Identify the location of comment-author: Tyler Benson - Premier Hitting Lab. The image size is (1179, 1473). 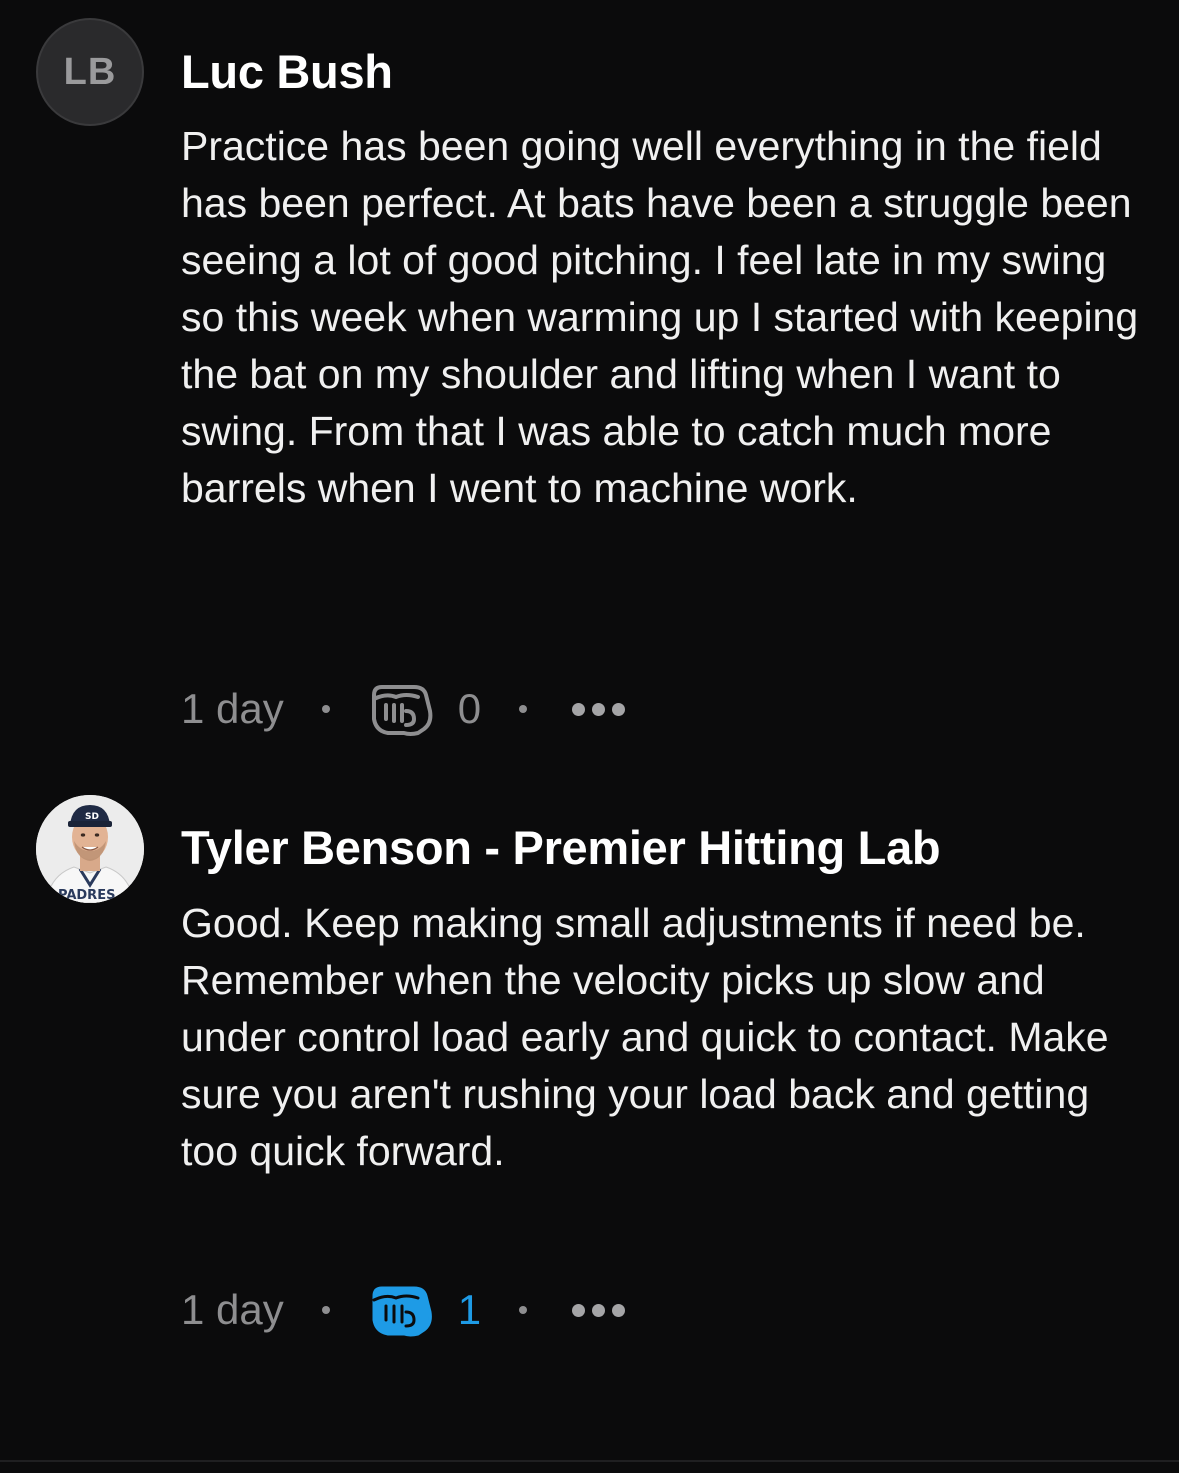
(561, 847).